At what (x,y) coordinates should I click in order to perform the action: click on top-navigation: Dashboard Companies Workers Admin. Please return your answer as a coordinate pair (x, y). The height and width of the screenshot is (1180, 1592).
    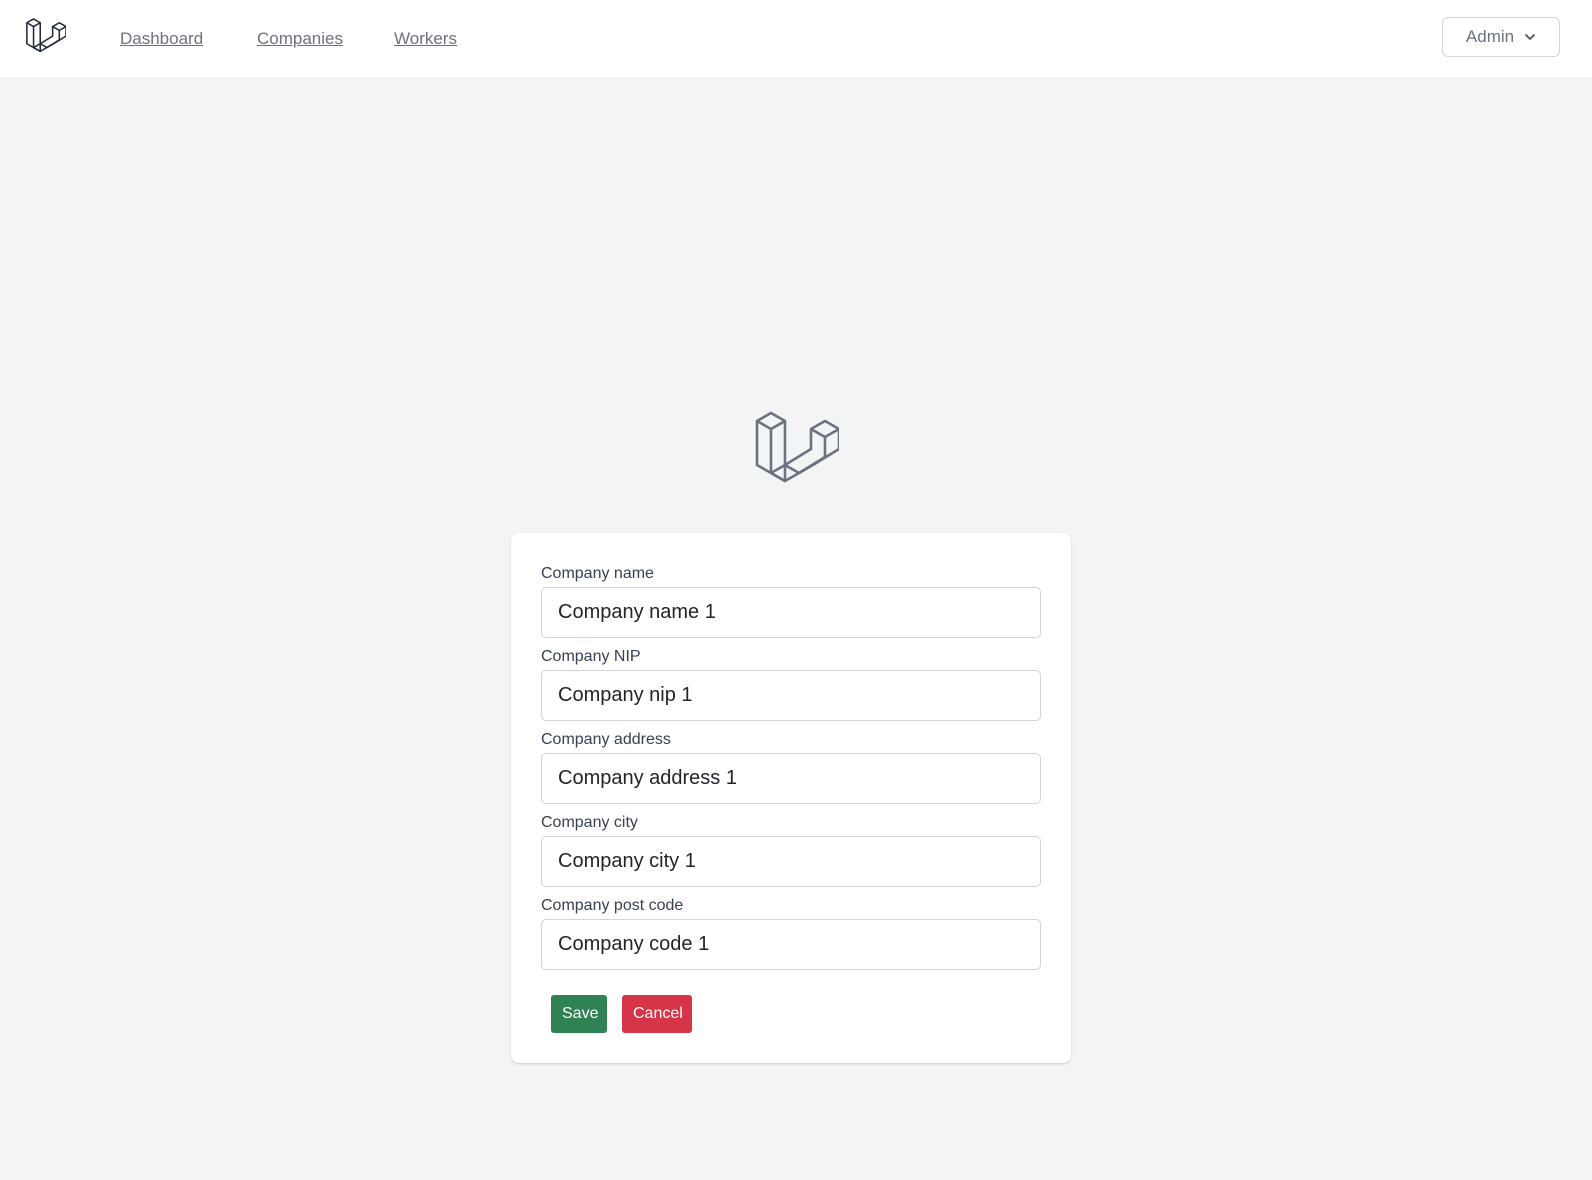
    Looking at the image, I should click on (796, 39).